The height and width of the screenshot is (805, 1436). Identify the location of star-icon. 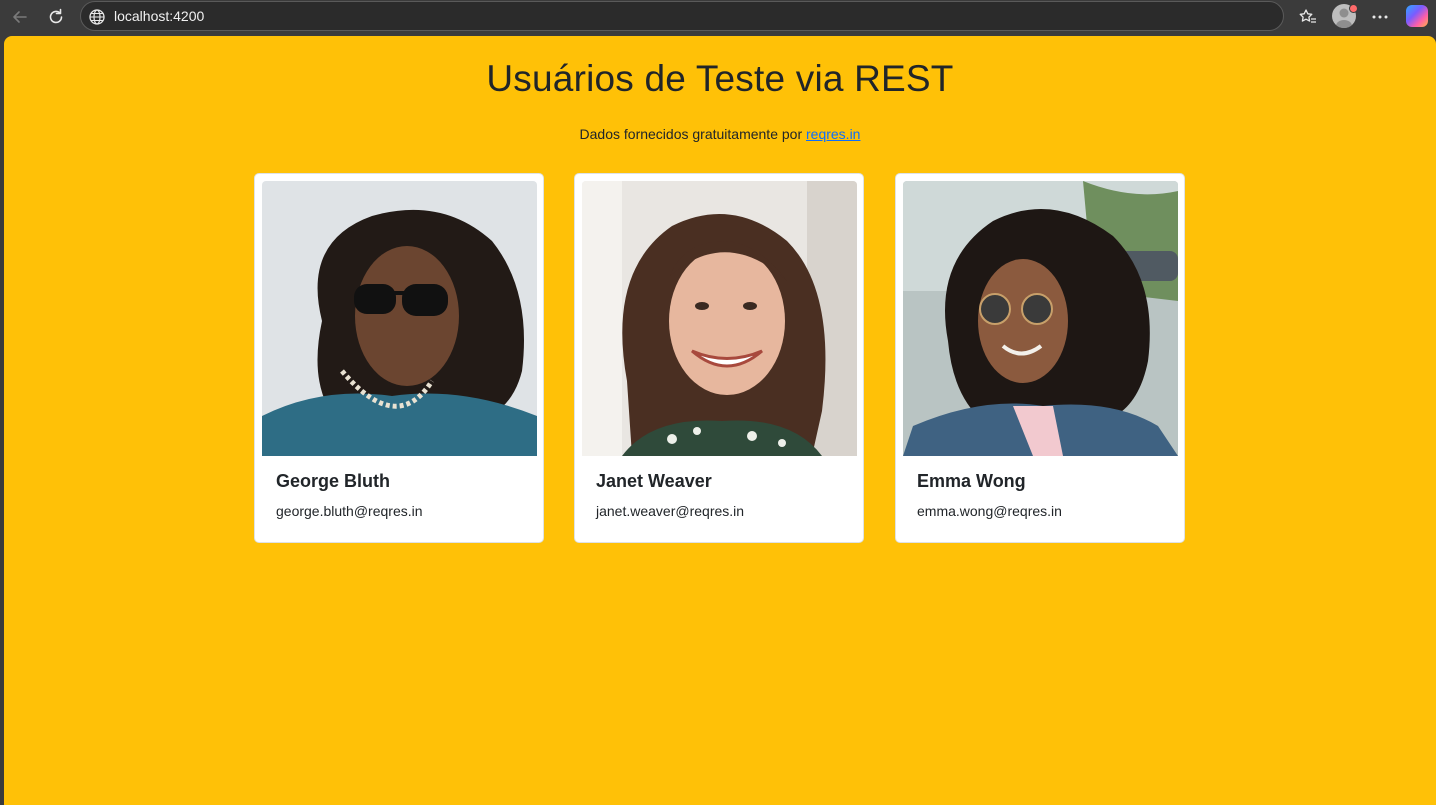
(1307, 16).